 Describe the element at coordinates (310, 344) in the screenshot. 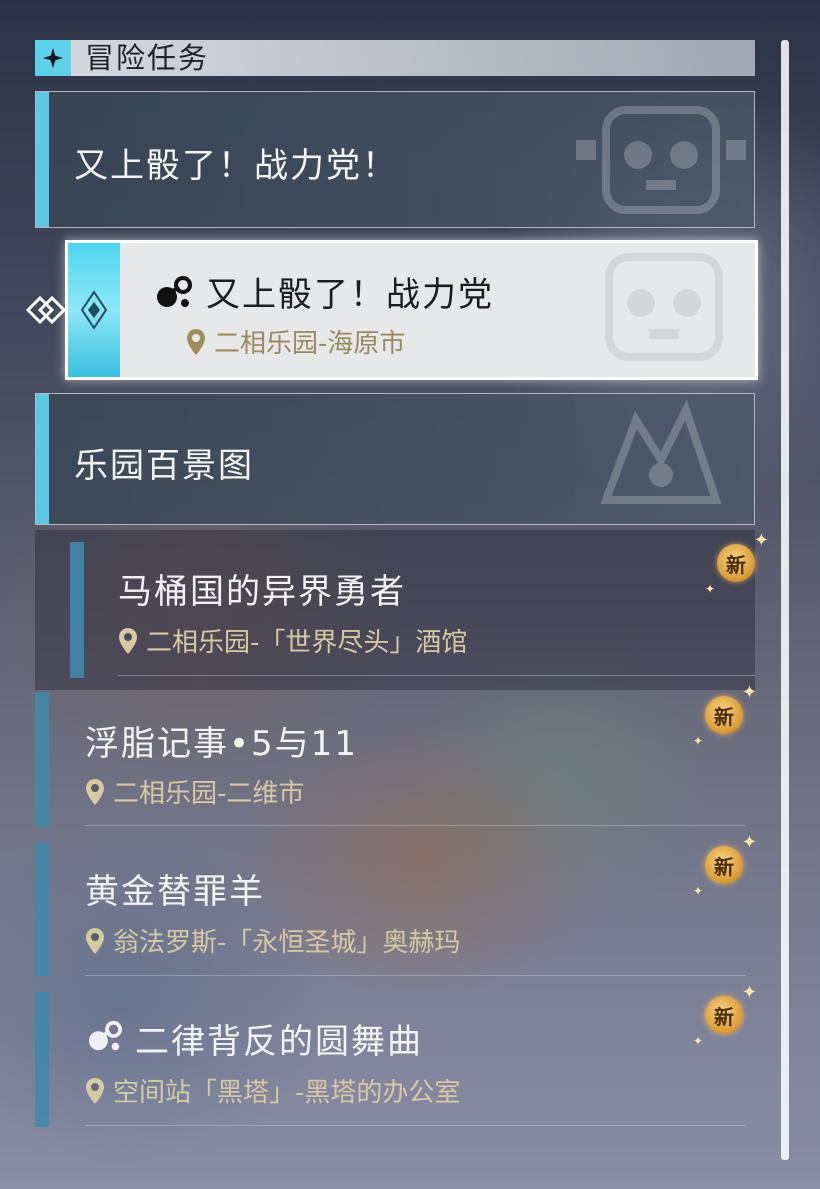

I see `quest-location-text: 二相乐园-海原市` at that location.